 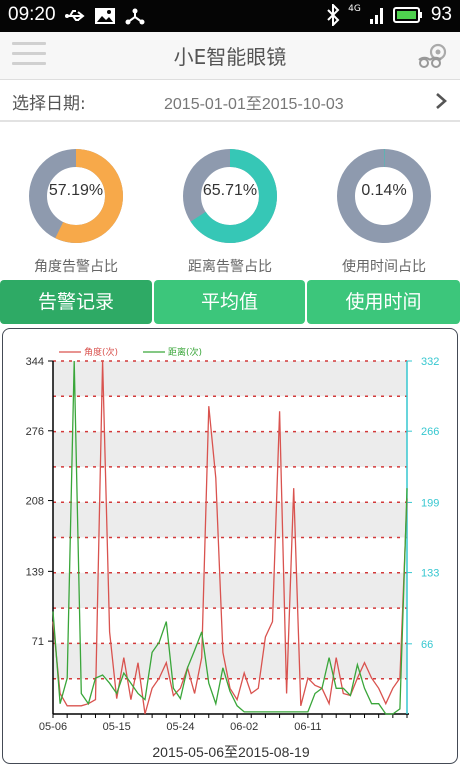 What do you see at coordinates (354, 9) in the screenshot?
I see `network-type: 4G` at bounding box center [354, 9].